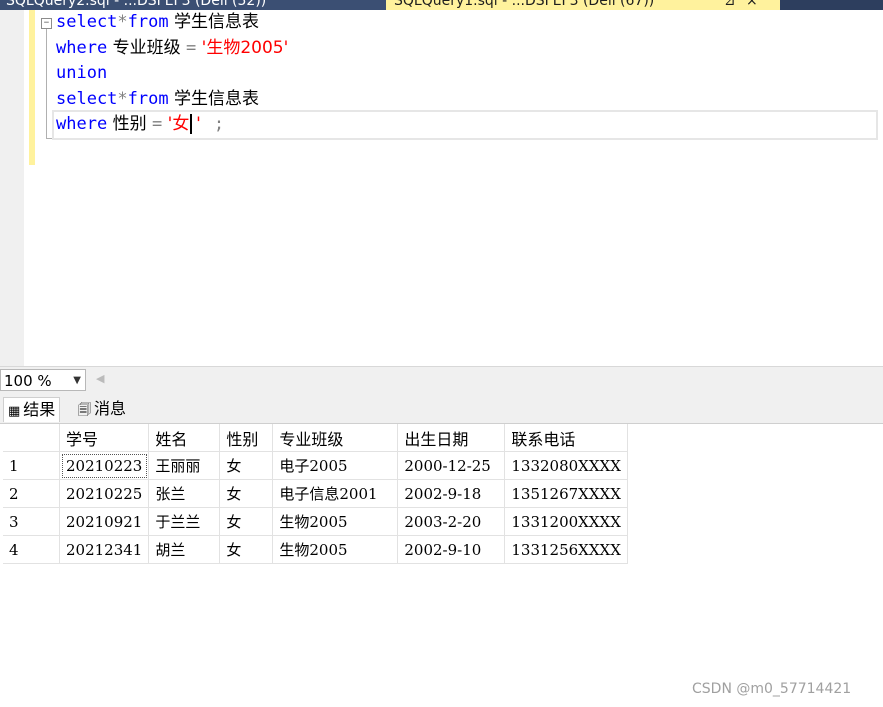  What do you see at coordinates (39, 409) in the screenshot?
I see `tab-results-label: 结果` at bounding box center [39, 409].